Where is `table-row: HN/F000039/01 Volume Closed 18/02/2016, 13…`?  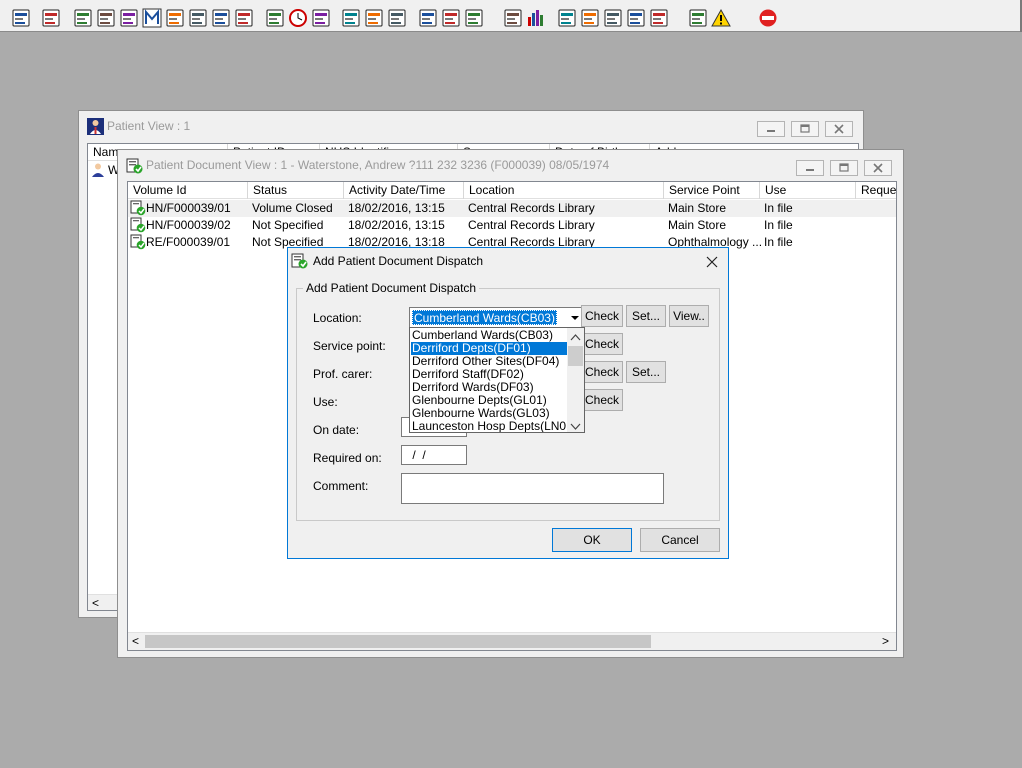 table-row: HN/F000039/01 Volume Closed 18/02/2016, 13… is located at coordinates (512, 208).